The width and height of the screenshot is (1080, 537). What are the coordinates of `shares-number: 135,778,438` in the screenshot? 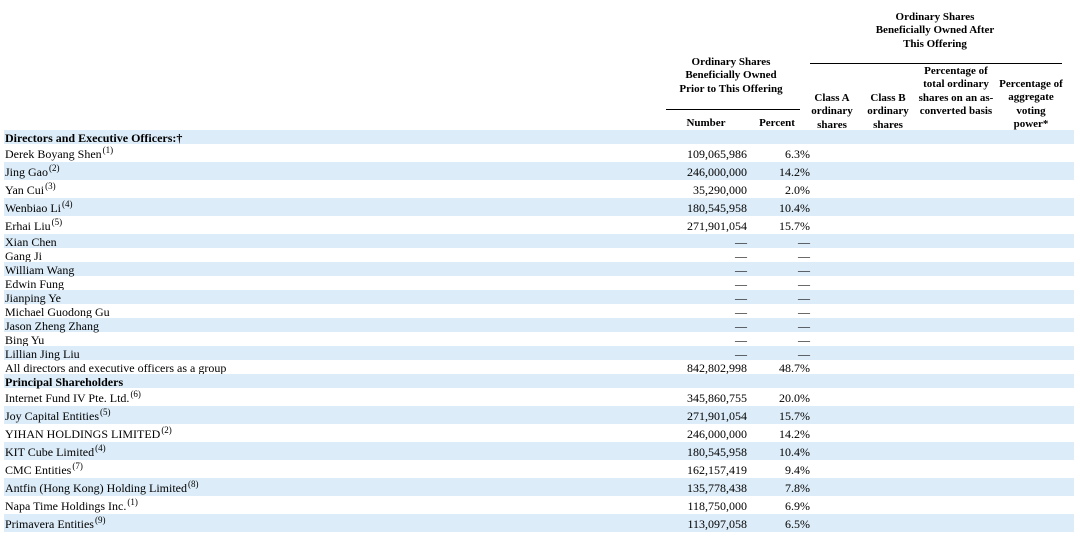 It's located at (717, 488).